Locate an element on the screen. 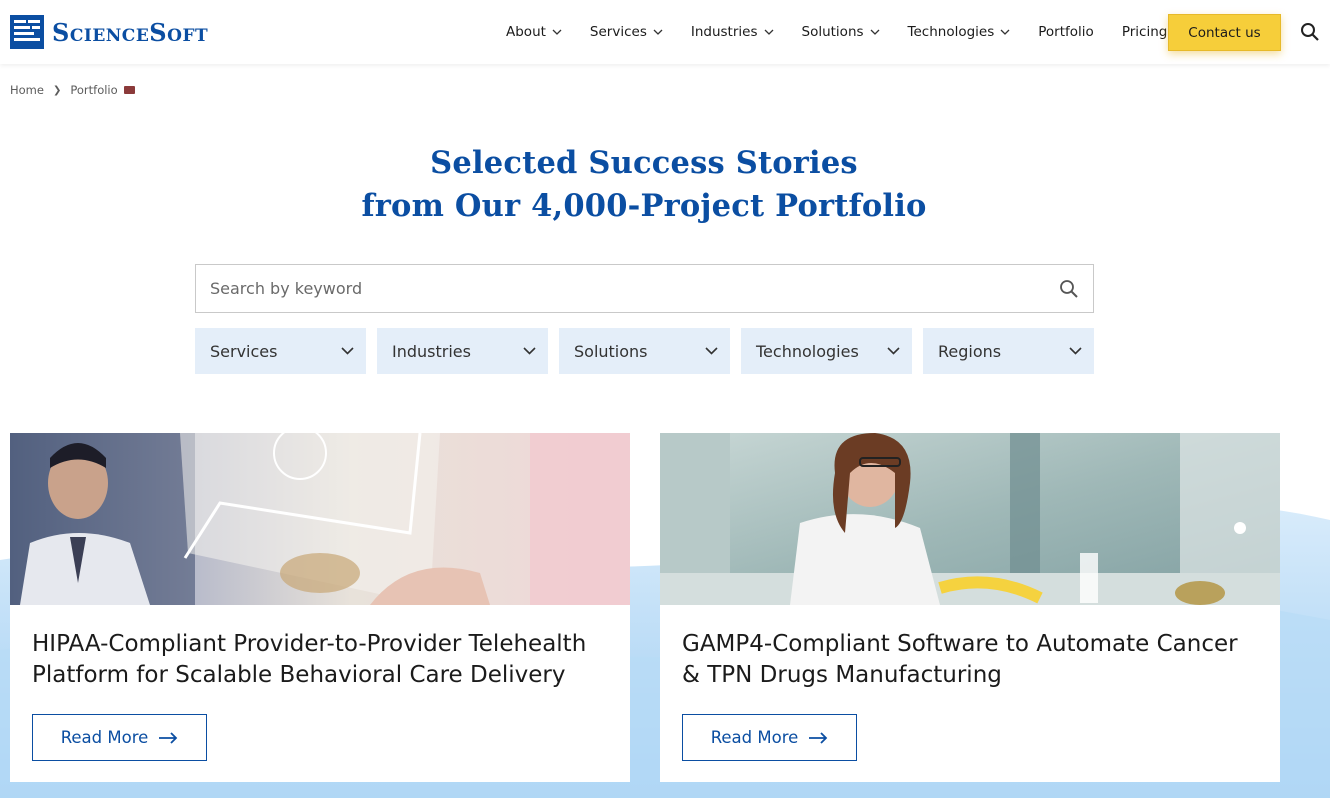 The width and height of the screenshot is (1330, 798). filter-label: Regions is located at coordinates (970, 351).